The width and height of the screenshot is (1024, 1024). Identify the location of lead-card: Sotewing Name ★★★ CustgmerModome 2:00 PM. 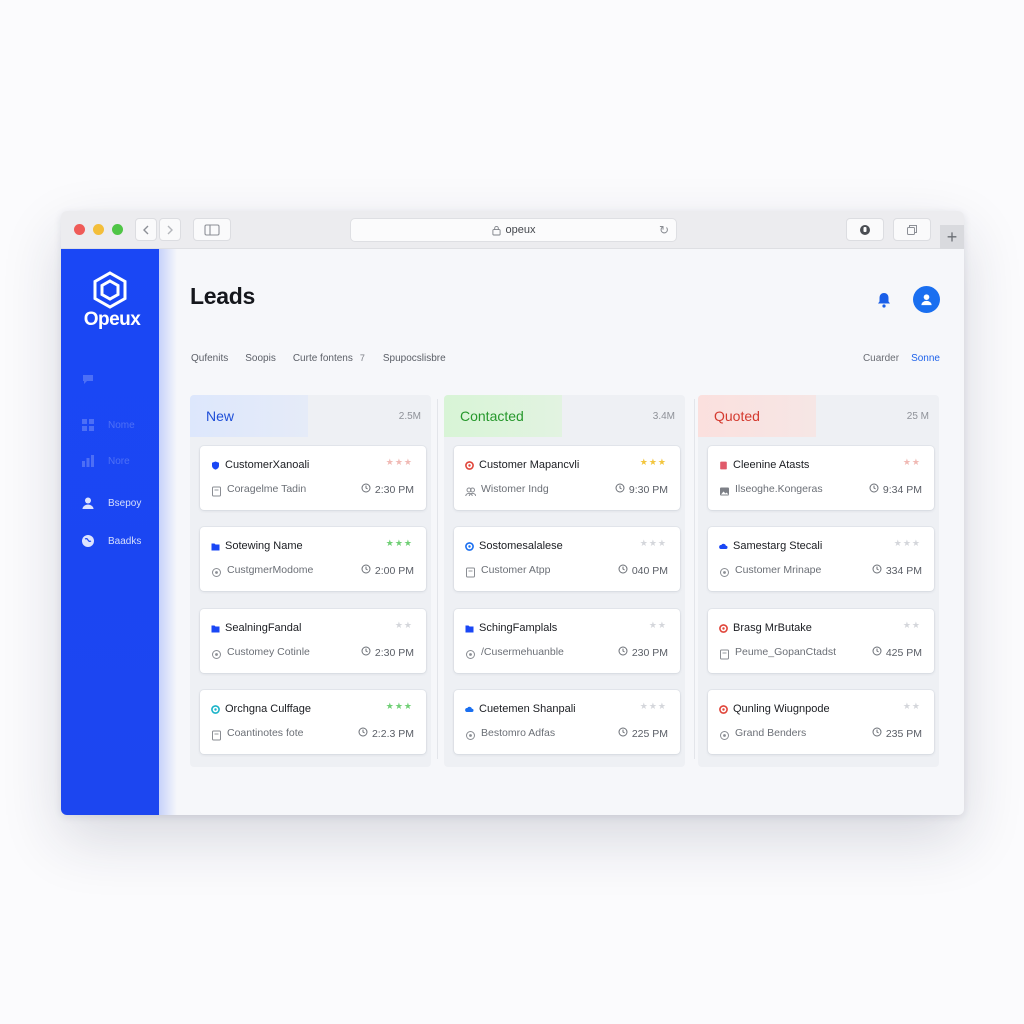
(313, 559).